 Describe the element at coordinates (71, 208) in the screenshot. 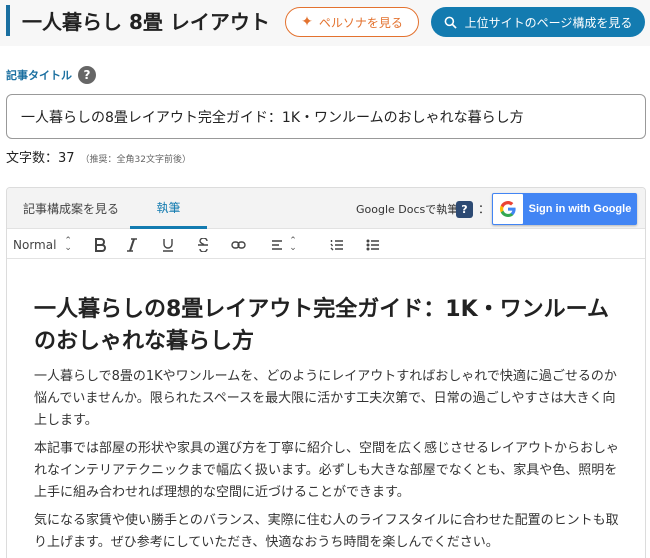

I see `tab-outline: 記事構成案を見る` at that location.